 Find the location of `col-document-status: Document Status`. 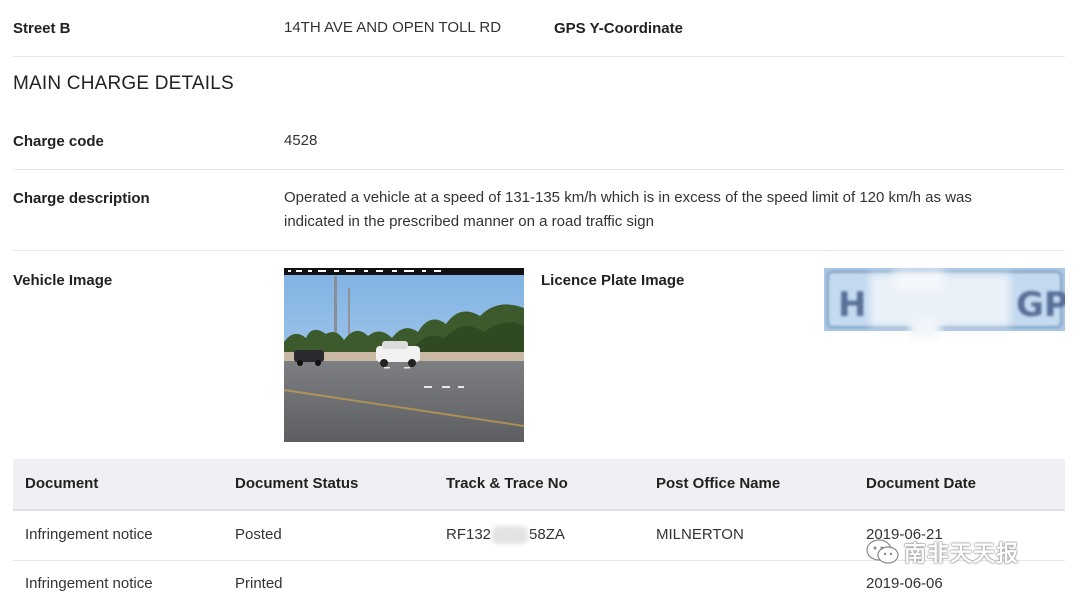

col-document-status: Document Status is located at coordinates (297, 483).